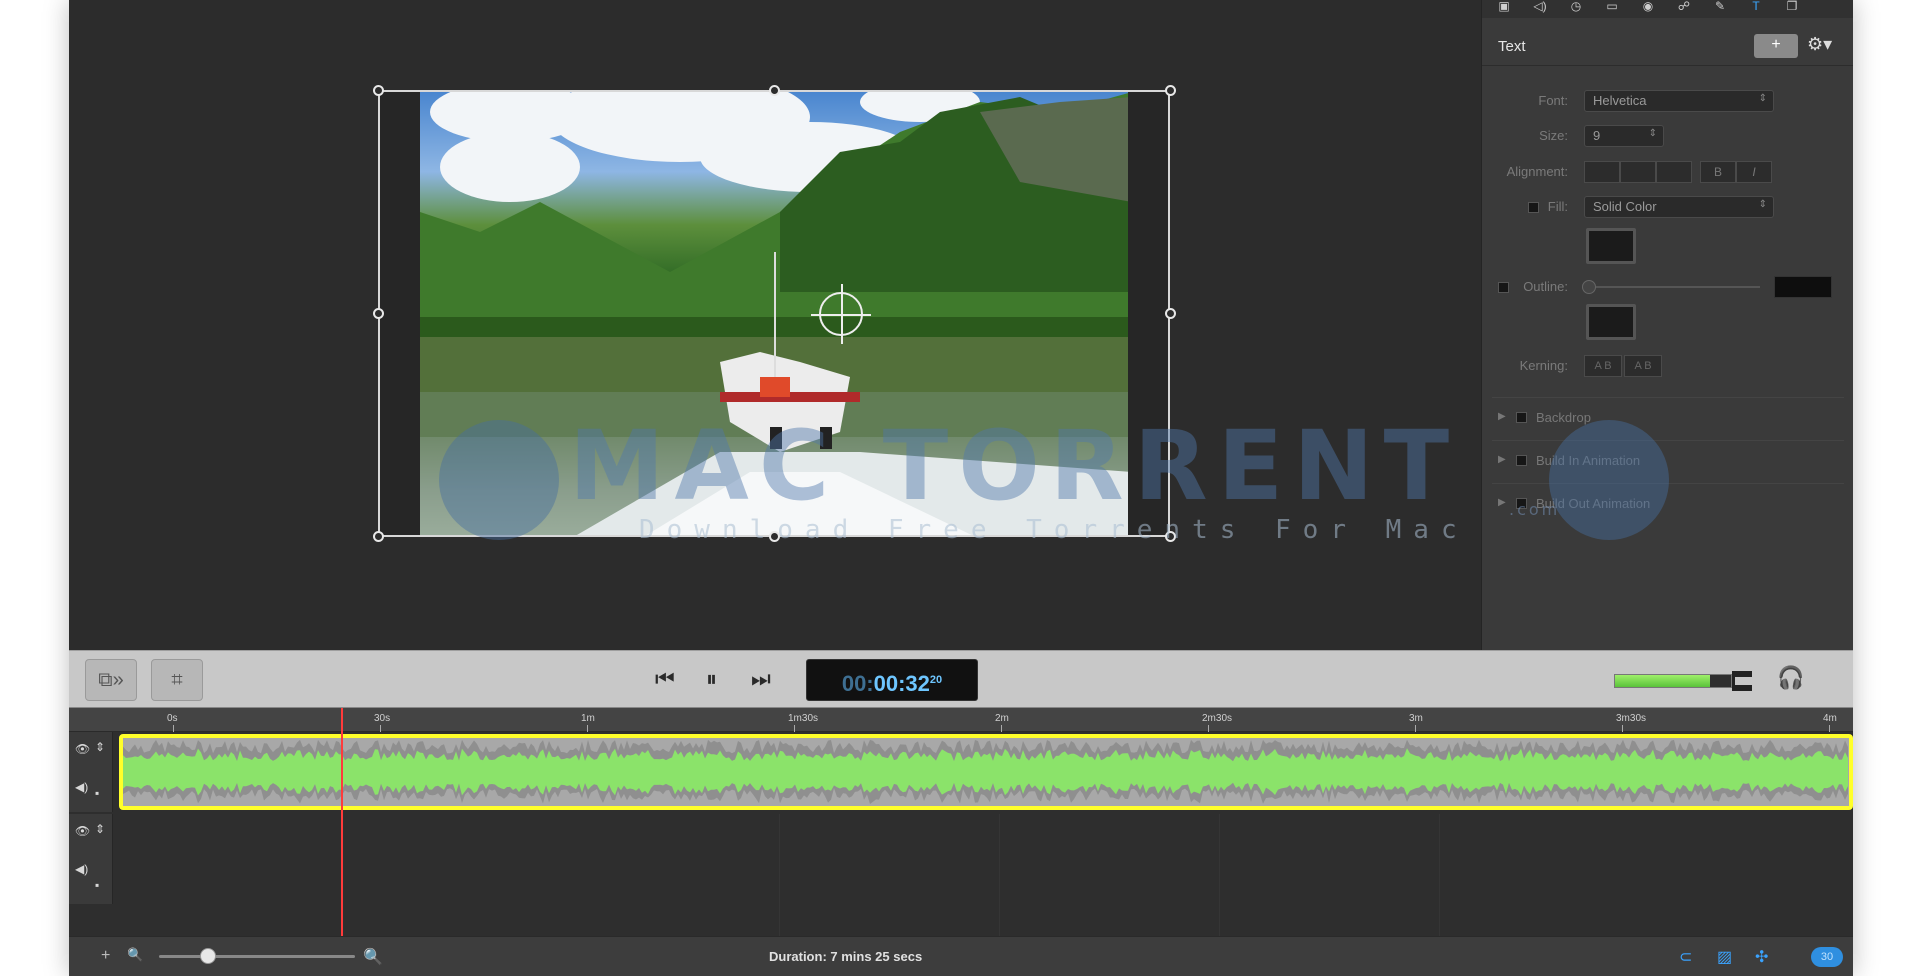 The height and width of the screenshot is (976, 1911). Describe the element at coordinates (1819, 44) in the screenshot. I see `gear-icon: ⚙▾` at that location.